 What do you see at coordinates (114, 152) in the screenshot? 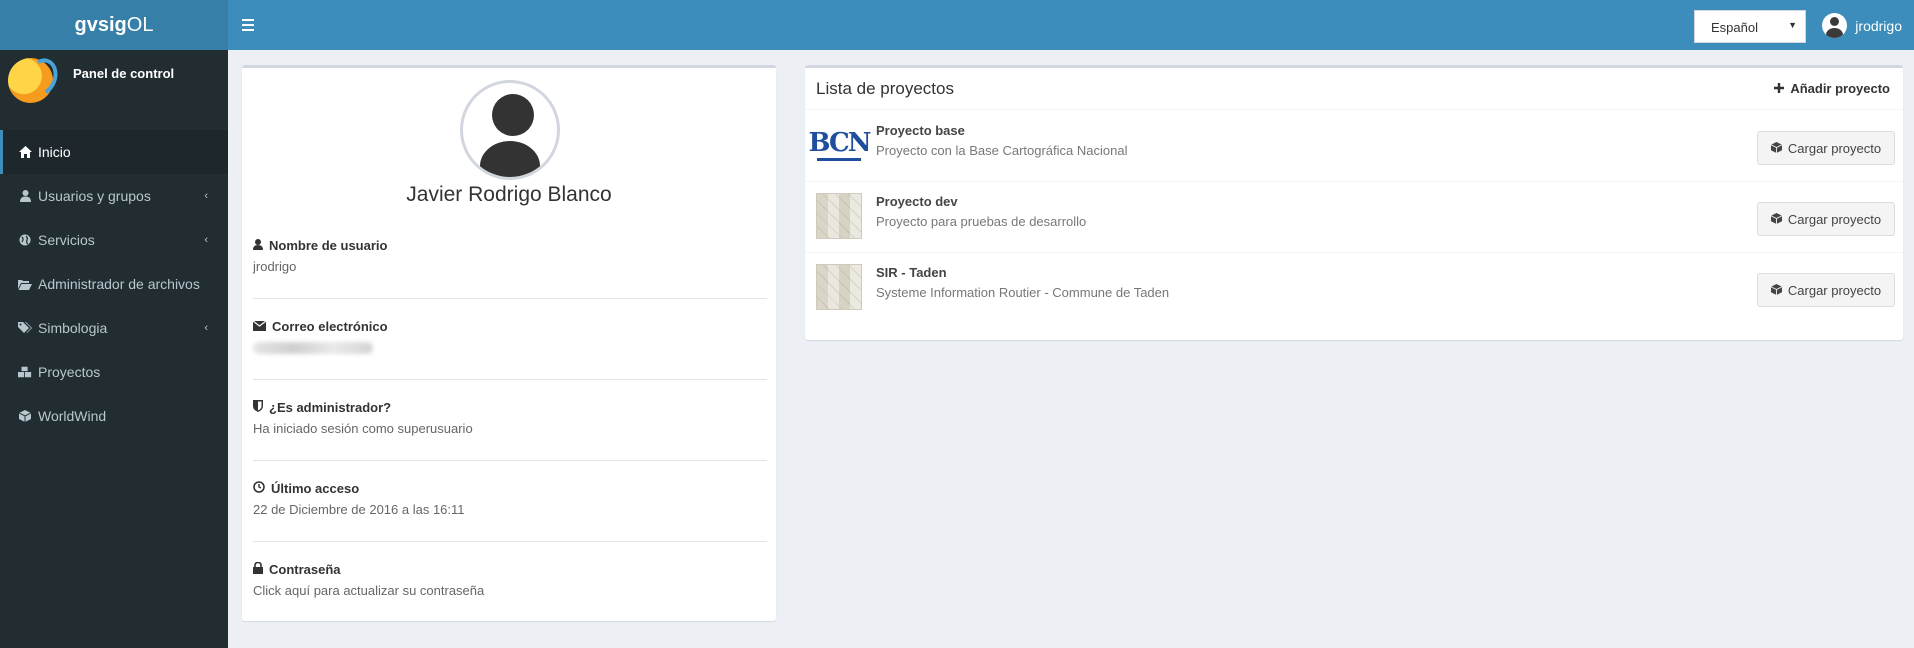
I see `sidebar-item-inicio: Inicio` at bounding box center [114, 152].